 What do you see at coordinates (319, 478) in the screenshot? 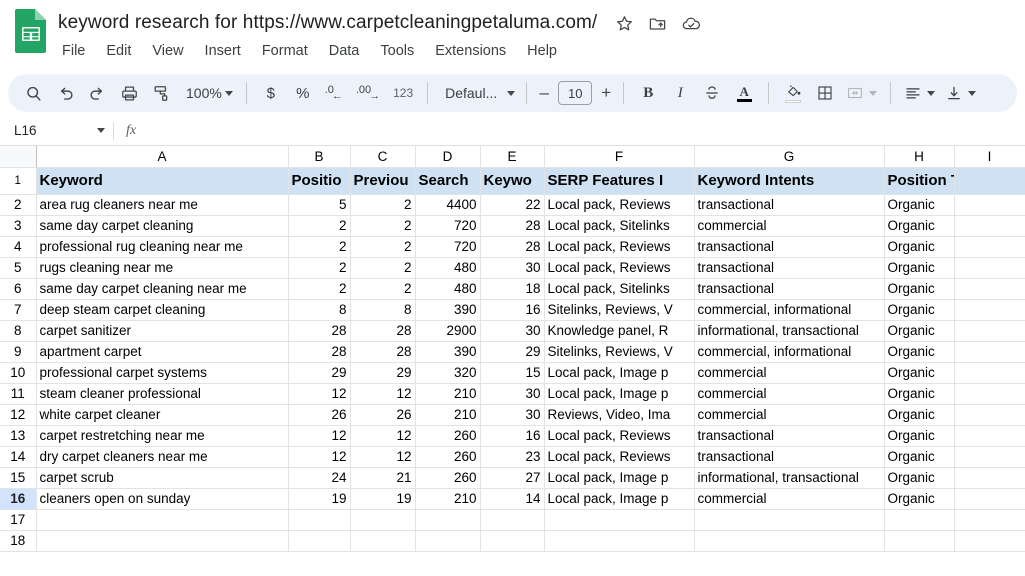
I see `cell-b15: 24` at bounding box center [319, 478].